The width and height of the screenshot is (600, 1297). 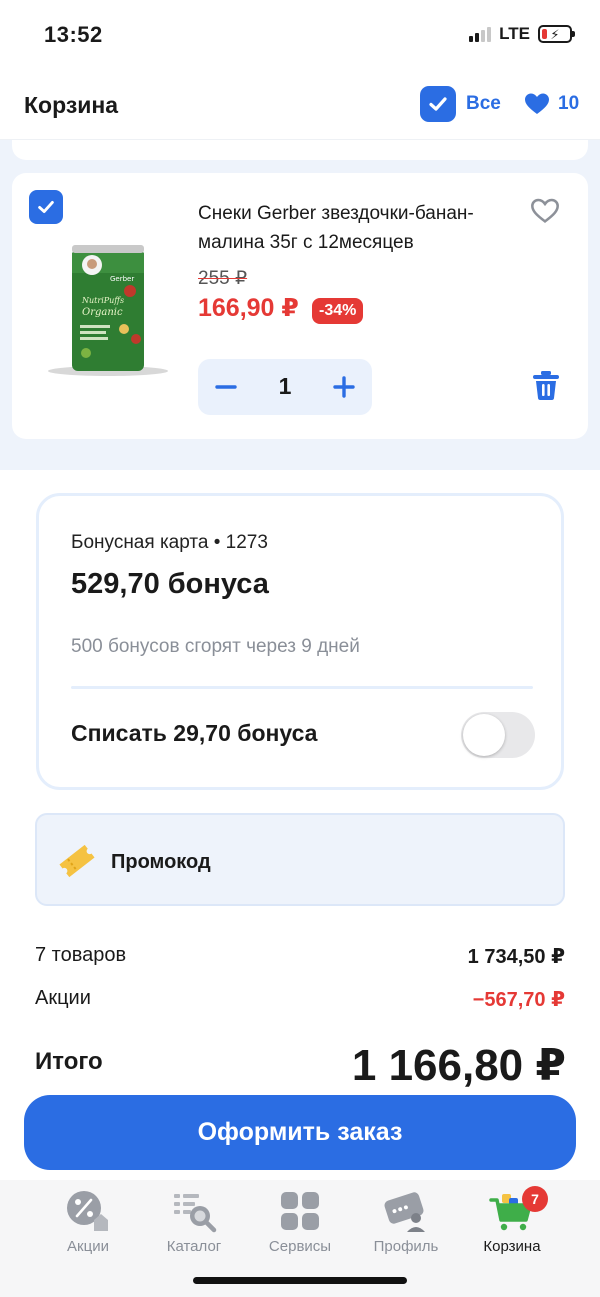 What do you see at coordinates (512, 1246) in the screenshot?
I see `tab-label: Корзина` at bounding box center [512, 1246].